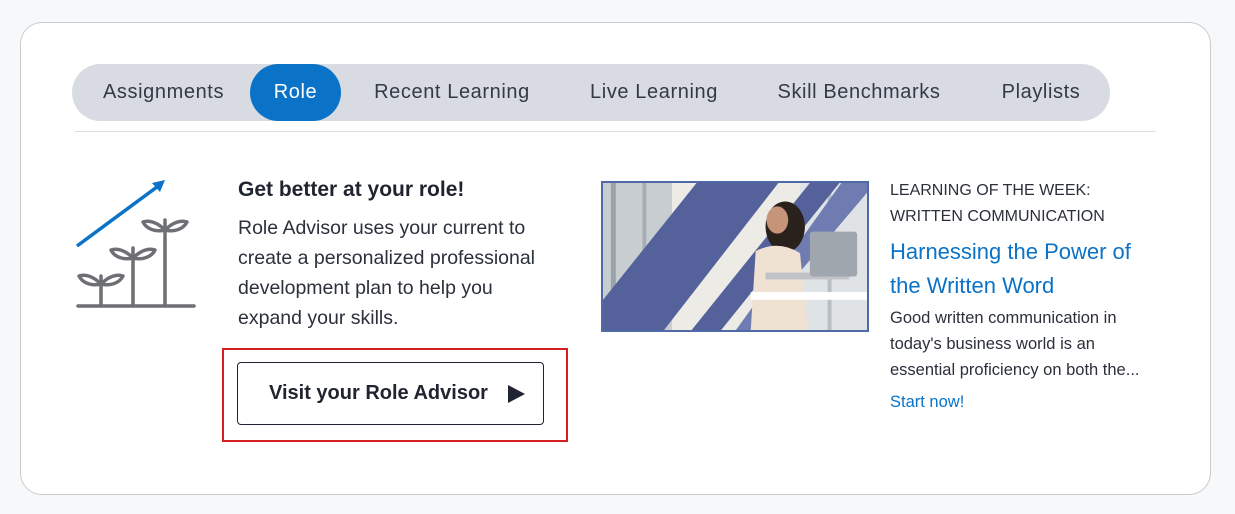 Image resolution: width=1235 pixels, height=514 pixels. Describe the element at coordinates (516, 393) in the screenshot. I see `play-icon` at that location.